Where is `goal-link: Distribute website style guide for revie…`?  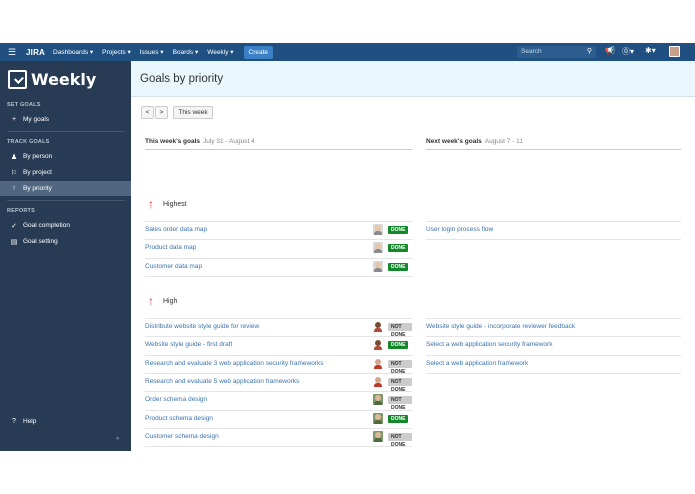 goal-link: Distribute website style guide for revie… is located at coordinates (202, 326).